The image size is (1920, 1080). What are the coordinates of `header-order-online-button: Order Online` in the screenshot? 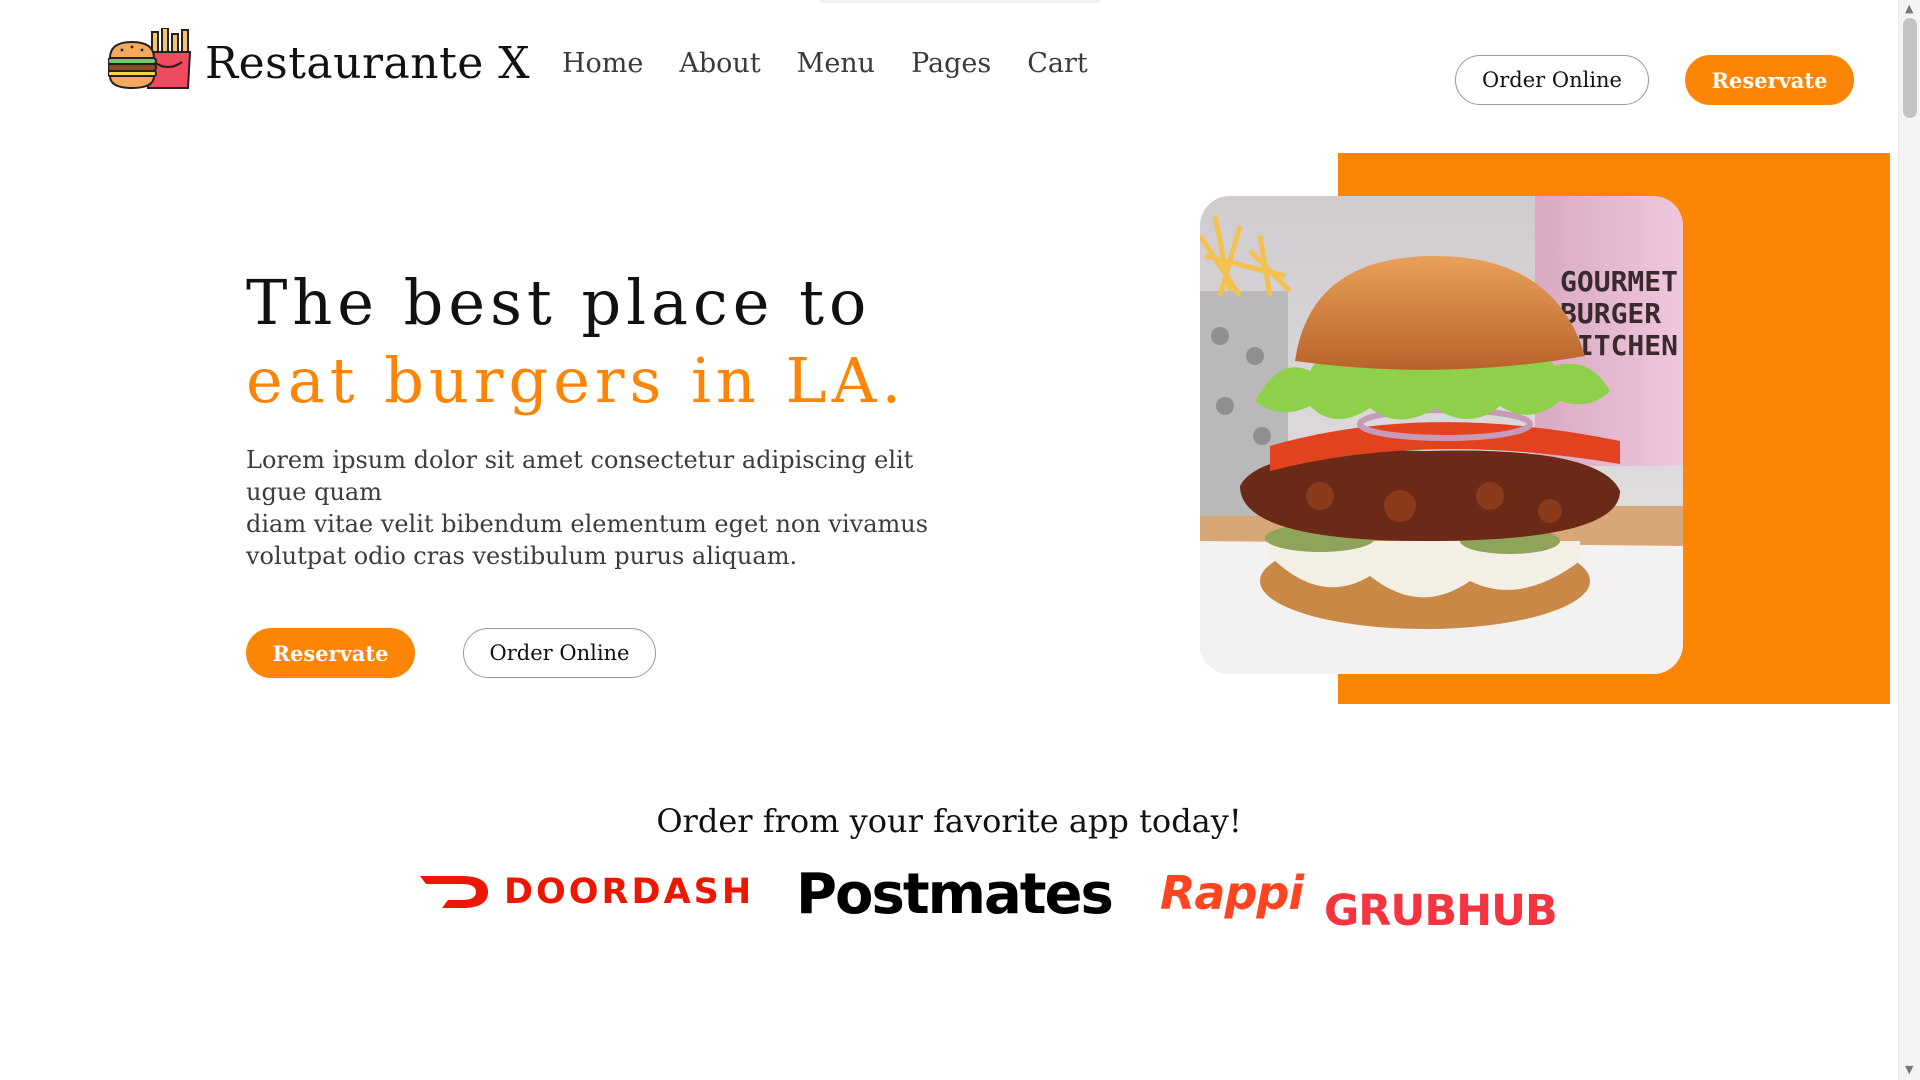 It's located at (1552, 80).